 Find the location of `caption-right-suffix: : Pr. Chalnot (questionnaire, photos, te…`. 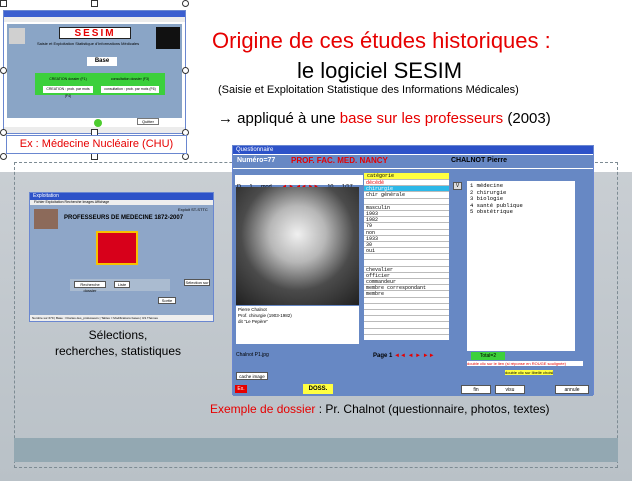

caption-right-suffix: : Pr. Chalnot (questionnaire, photos, te… is located at coordinates (432, 409).